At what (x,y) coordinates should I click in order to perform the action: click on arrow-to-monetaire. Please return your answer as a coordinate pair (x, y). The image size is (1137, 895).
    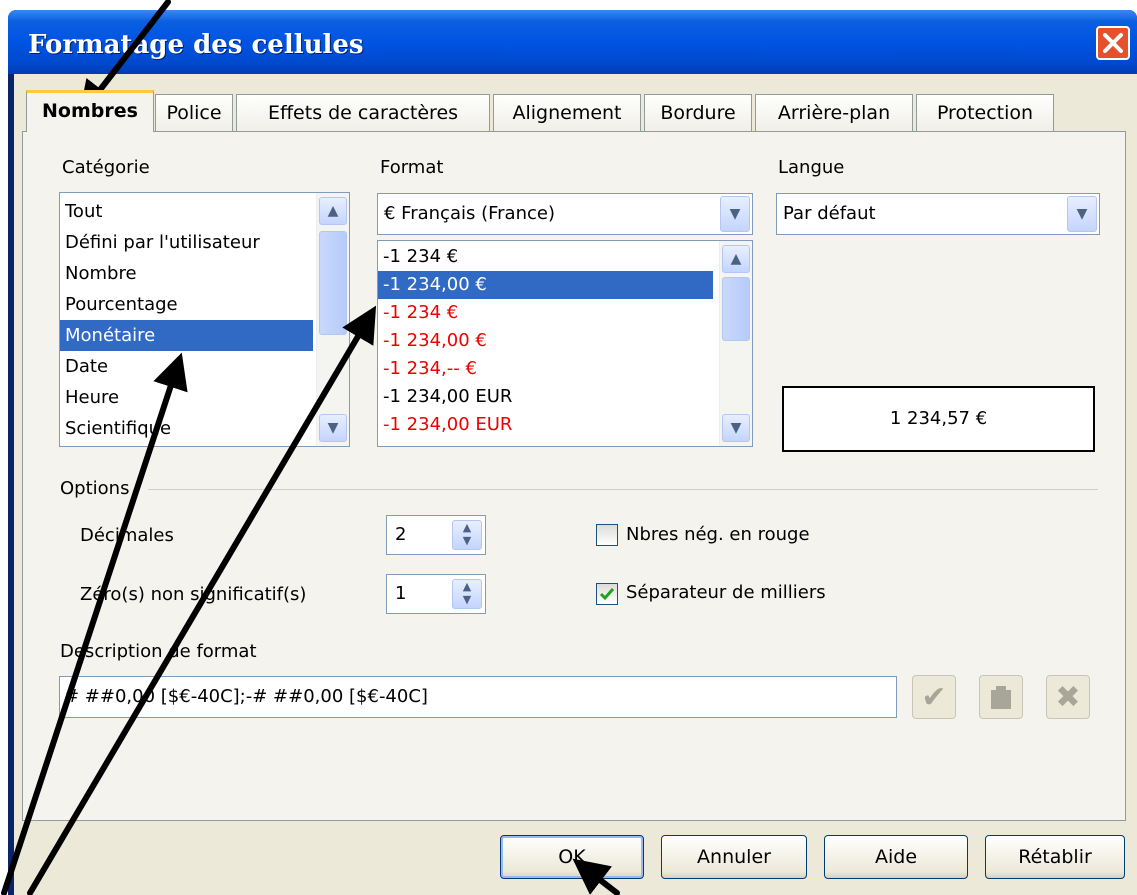
    Looking at the image, I should click on (94, 623).